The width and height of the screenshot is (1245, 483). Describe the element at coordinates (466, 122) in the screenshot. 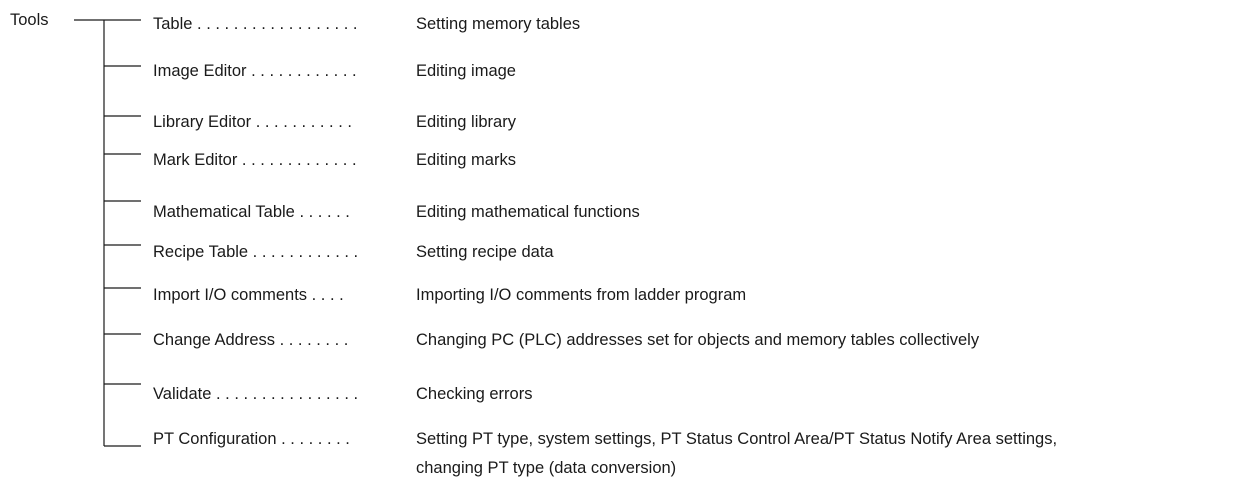

I see `item-description: Editing library` at that location.